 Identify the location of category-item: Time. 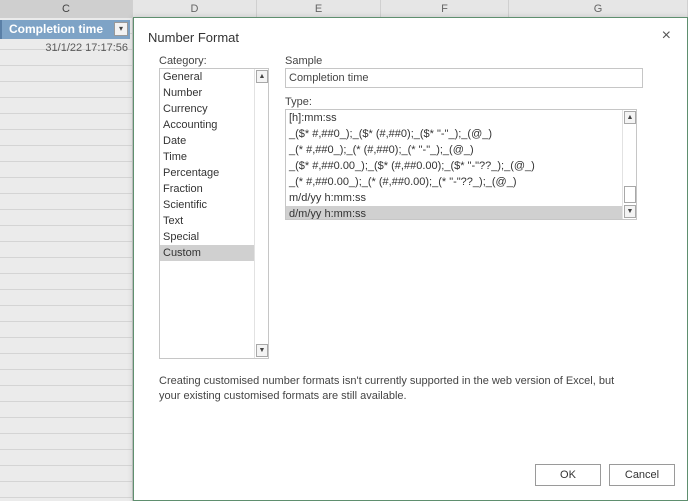
(208, 157).